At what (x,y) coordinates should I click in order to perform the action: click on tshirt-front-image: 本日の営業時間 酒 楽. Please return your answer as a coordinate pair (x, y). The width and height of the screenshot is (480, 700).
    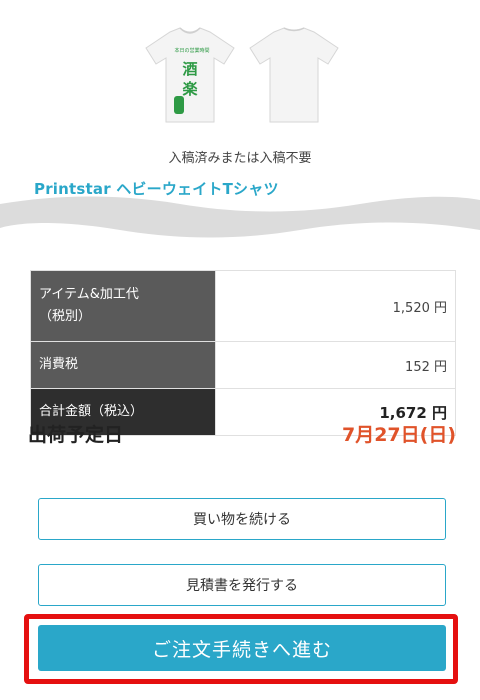
    Looking at the image, I should click on (190, 75).